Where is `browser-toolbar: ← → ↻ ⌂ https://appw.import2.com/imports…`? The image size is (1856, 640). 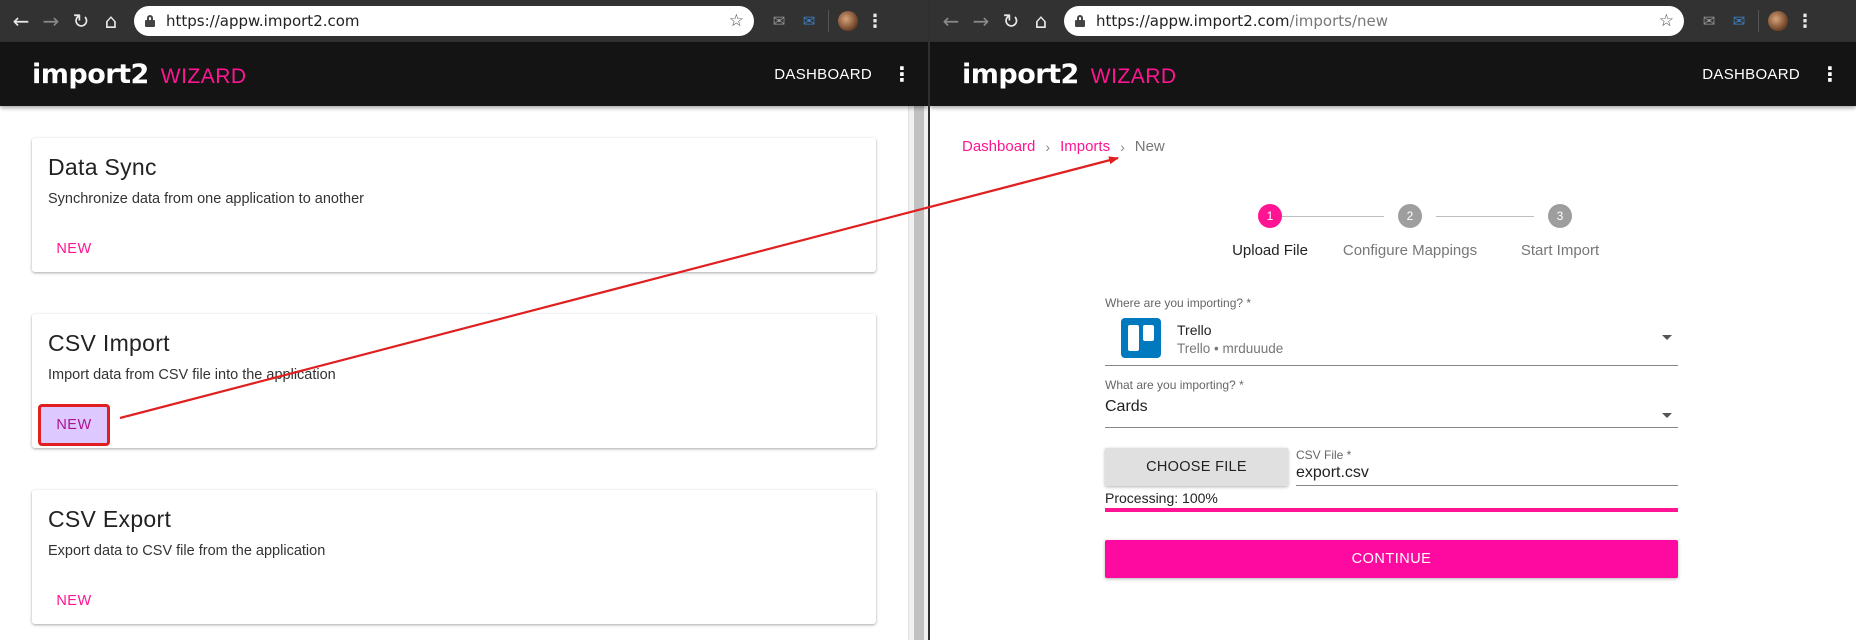 browser-toolbar: ← → ↻ ⌂ https://appw.import2.com/imports… is located at coordinates (1393, 21).